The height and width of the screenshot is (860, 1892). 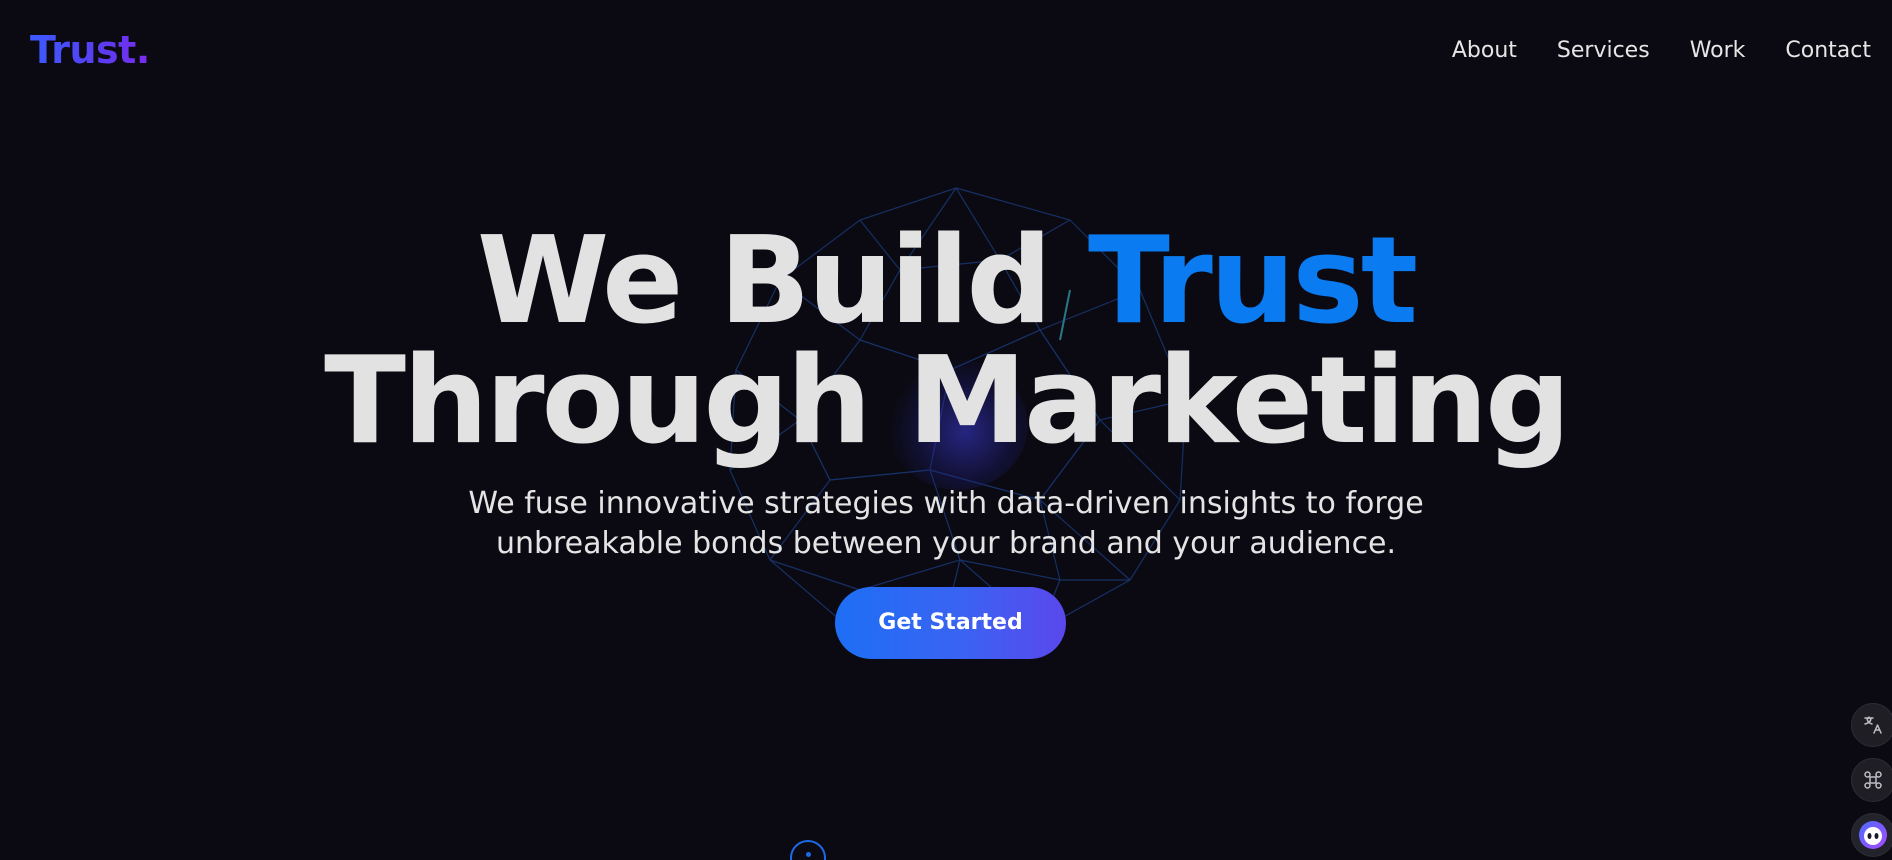 I want to click on nav-link-about: About, so click(x=1484, y=51).